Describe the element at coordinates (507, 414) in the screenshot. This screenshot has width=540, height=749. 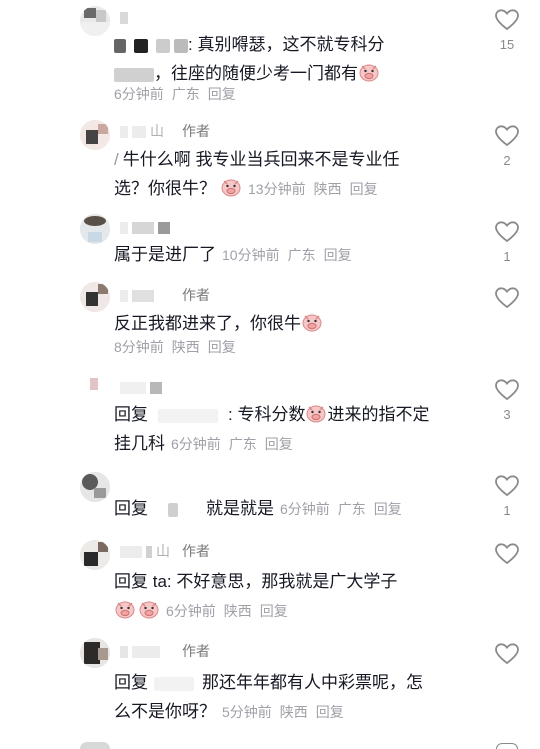
I see `like-count: 3` at that location.